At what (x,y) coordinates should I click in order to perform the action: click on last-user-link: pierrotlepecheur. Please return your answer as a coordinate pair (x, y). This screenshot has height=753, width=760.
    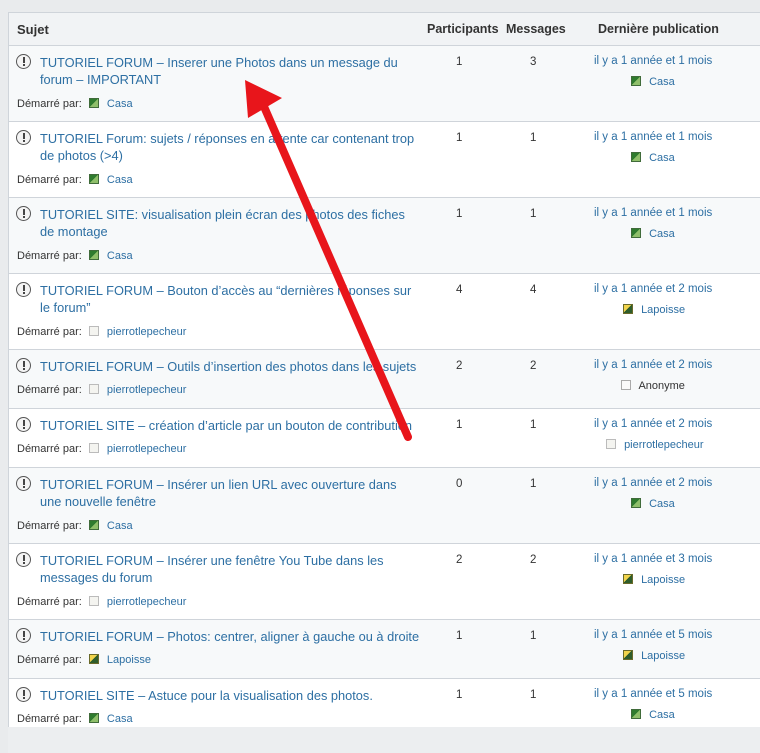
    Looking at the image, I should click on (664, 445).